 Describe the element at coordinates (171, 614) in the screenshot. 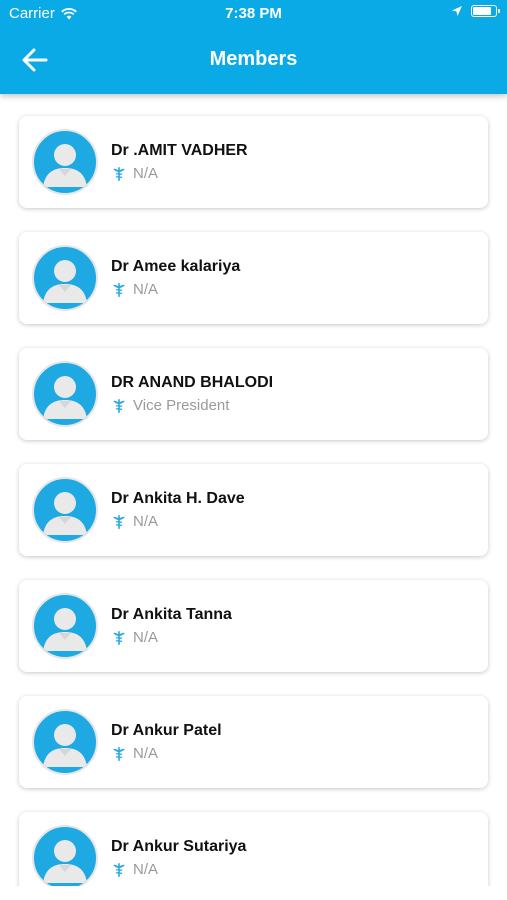

I see `member-name: Dr Ankita Tanna` at that location.